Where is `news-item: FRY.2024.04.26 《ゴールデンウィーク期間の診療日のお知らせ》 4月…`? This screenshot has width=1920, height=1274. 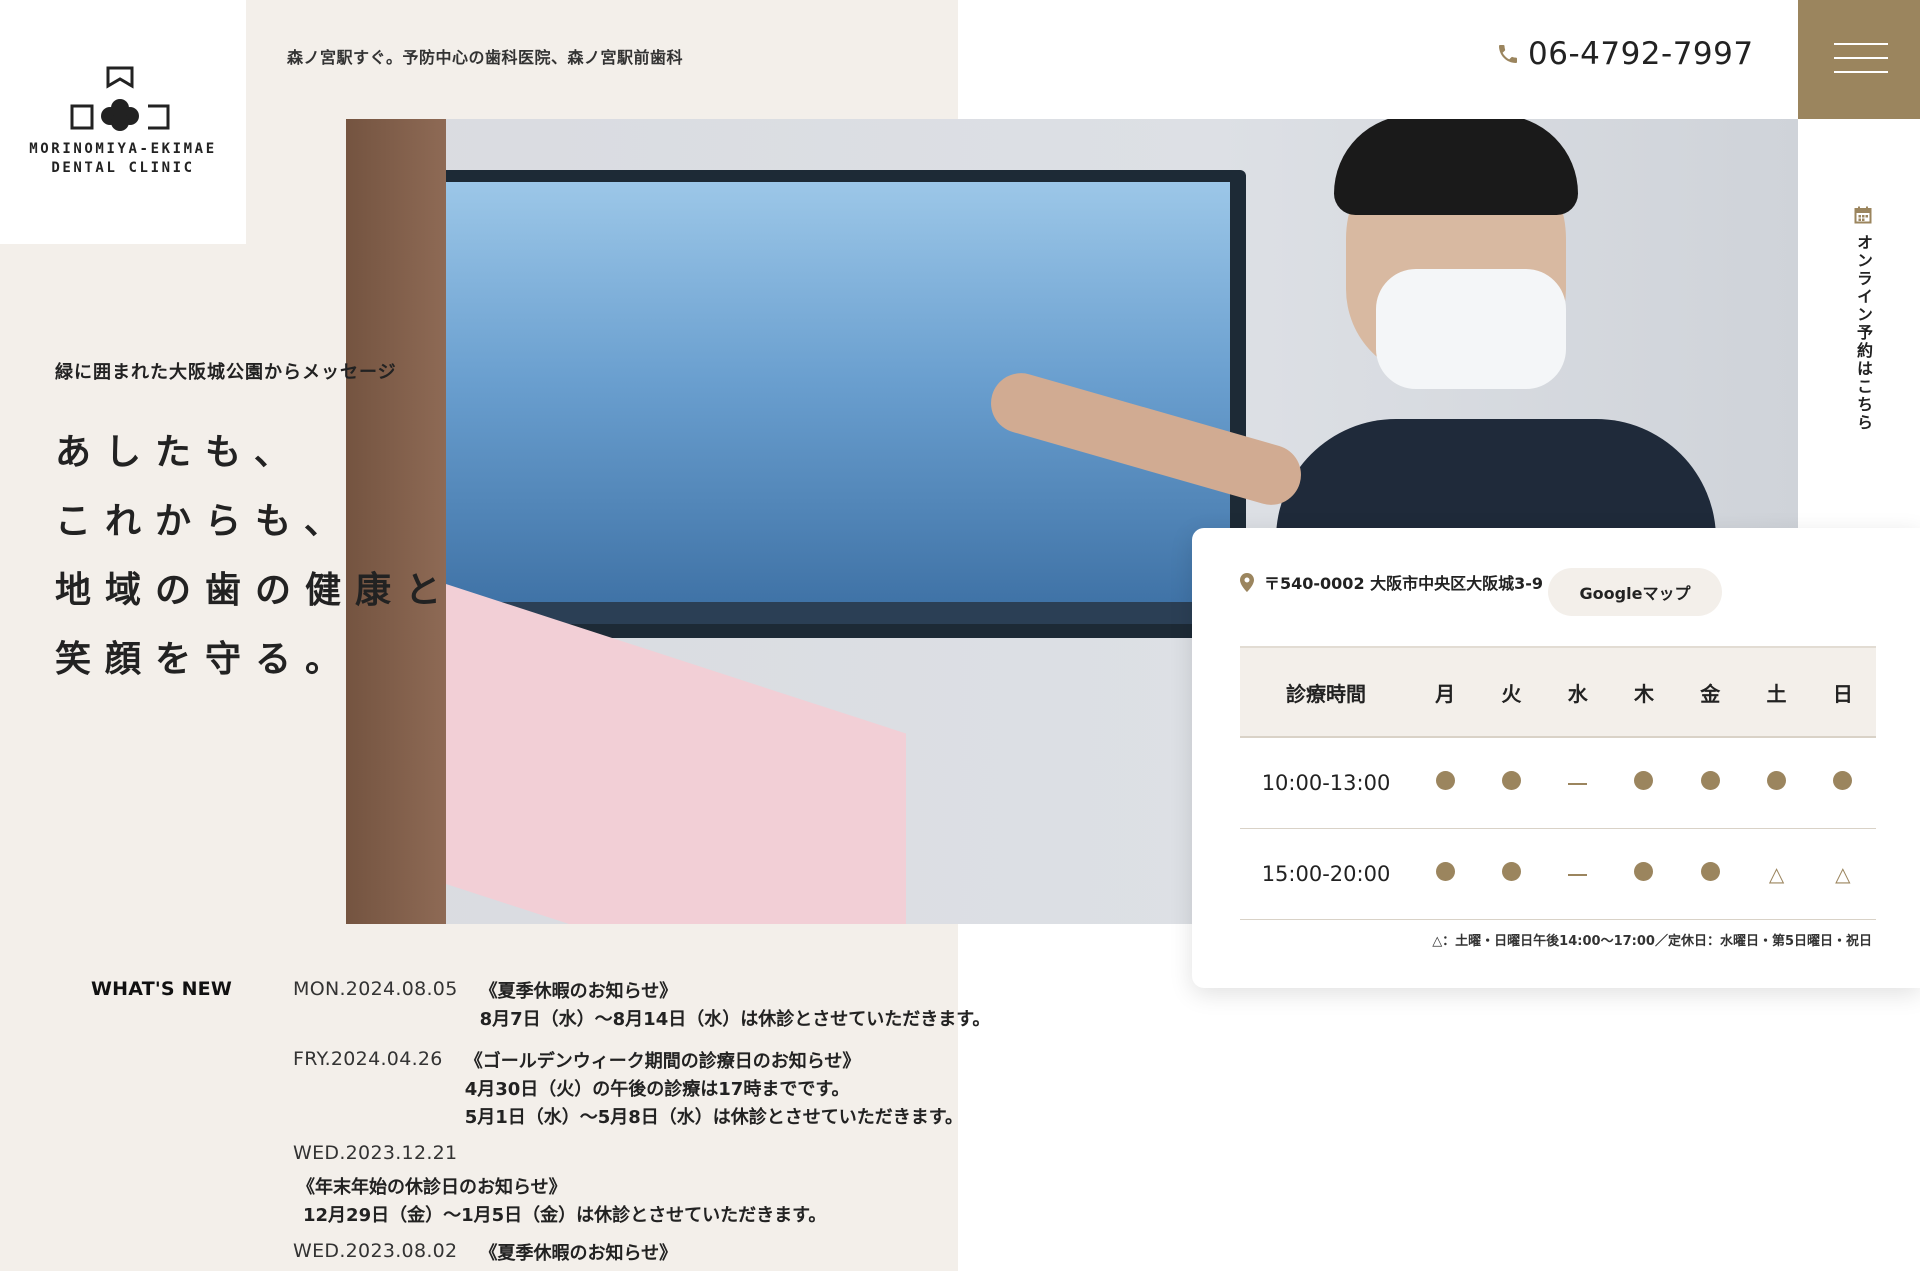 news-item: FRY.2024.04.26 《ゴールデンウィーク期間の診療日のお知らせ》 4月… is located at coordinates (673, 1090).